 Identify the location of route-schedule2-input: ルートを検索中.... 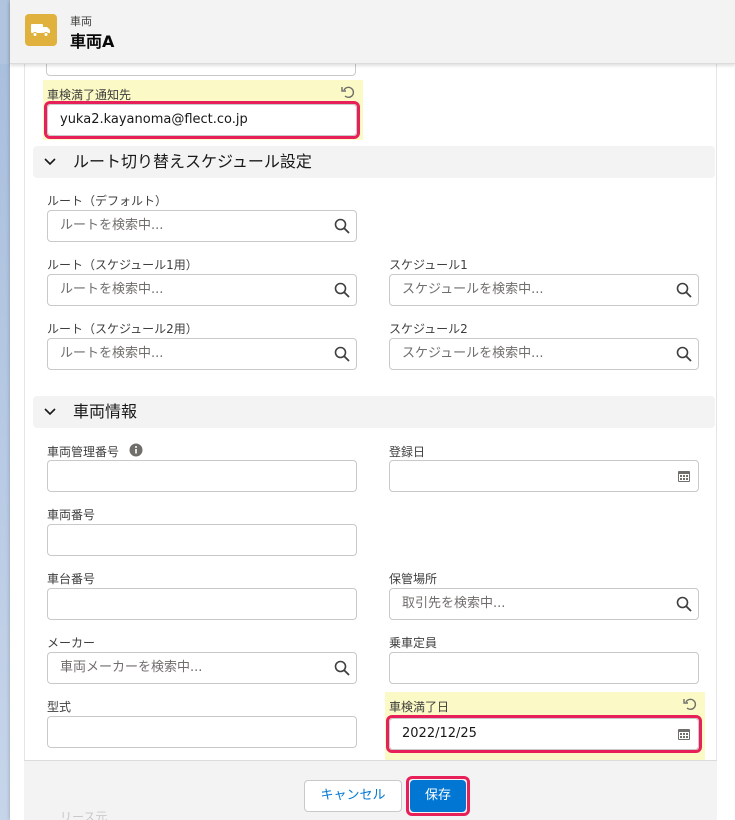
(202, 354).